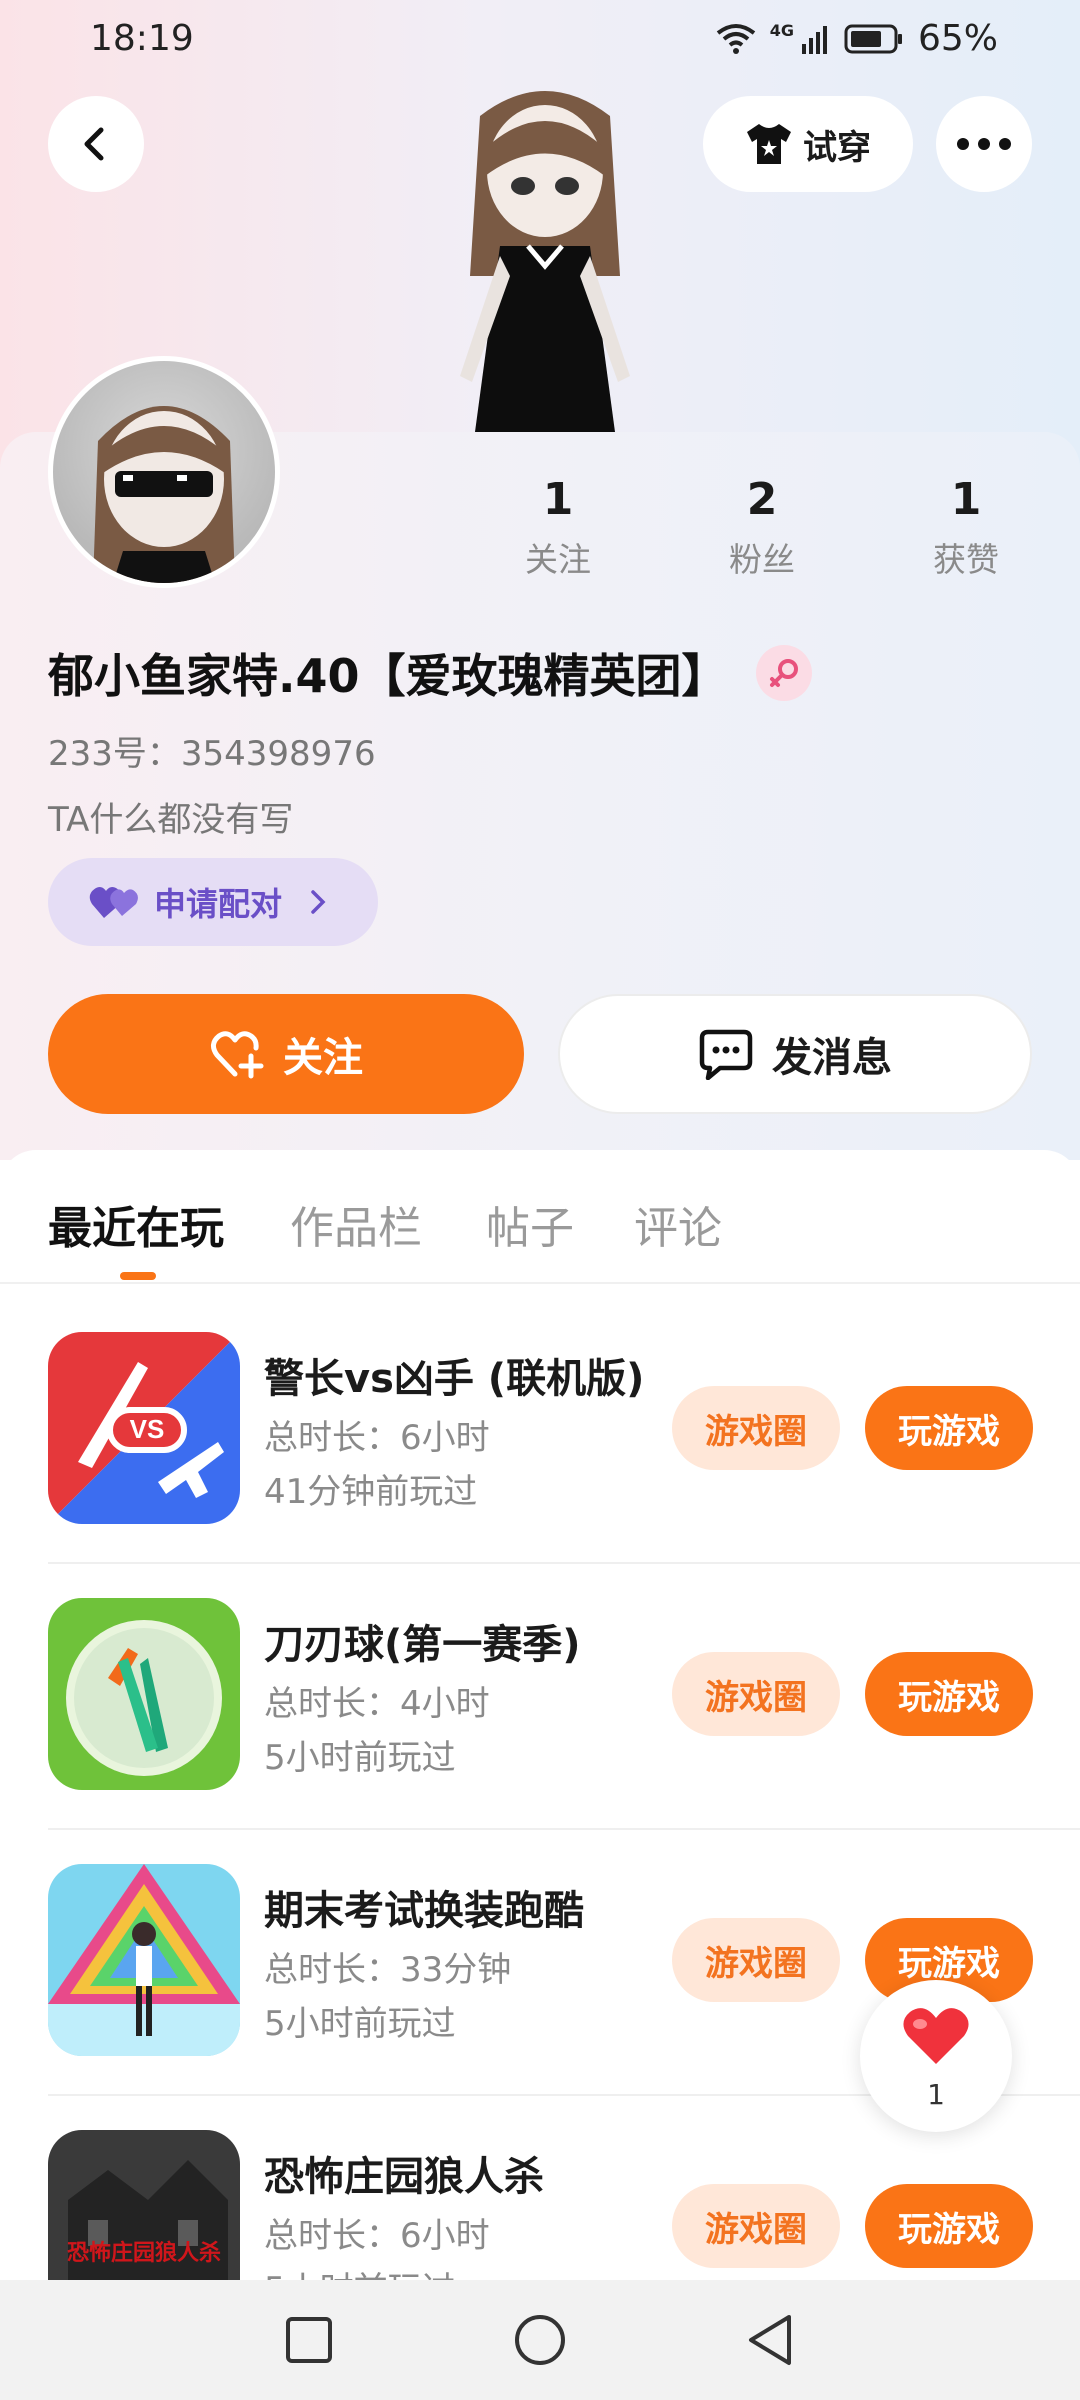 Image resolution: width=1080 pixels, height=2400 pixels. What do you see at coordinates (735, 38) in the screenshot?
I see `wifi-icon` at bounding box center [735, 38].